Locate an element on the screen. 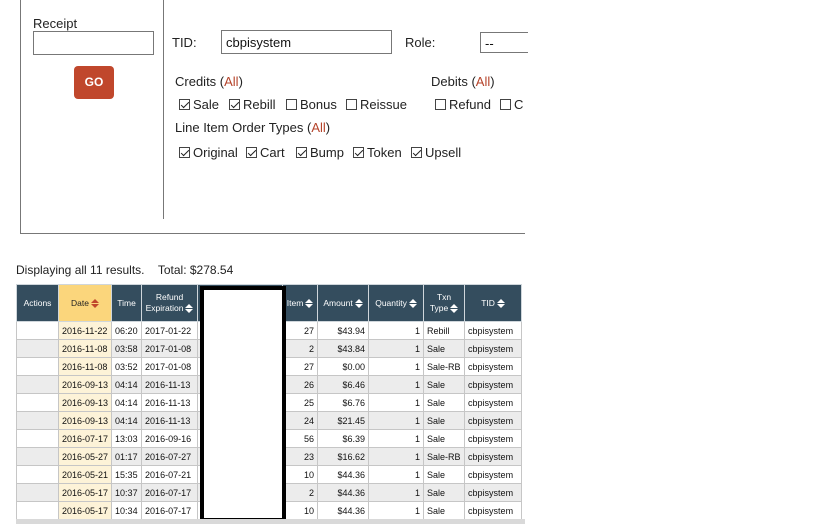 This screenshot has height=524, width=819. col-tid: TID is located at coordinates (493, 303).